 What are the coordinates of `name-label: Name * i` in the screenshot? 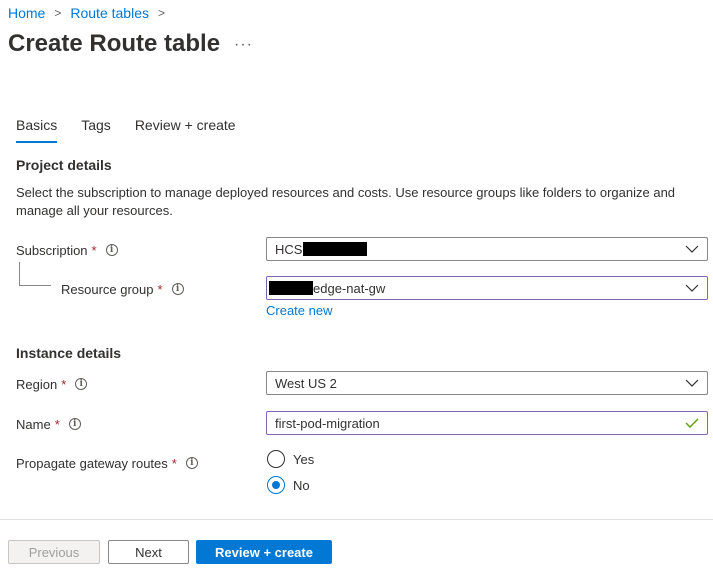 It's located at (48, 424).